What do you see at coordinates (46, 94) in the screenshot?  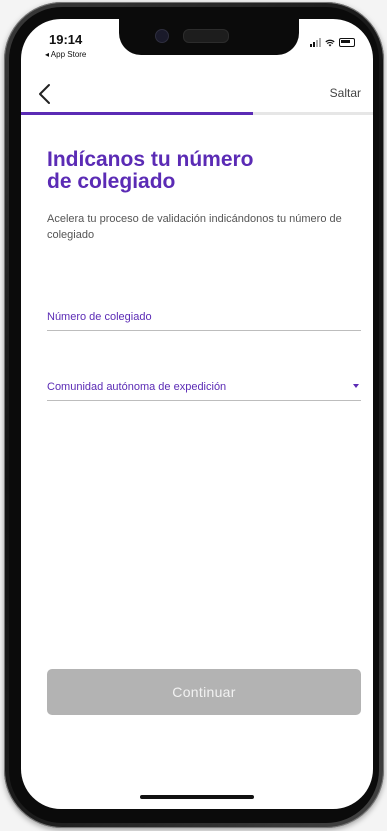 I see `back-chevron-icon` at bounding box center [46, 94].